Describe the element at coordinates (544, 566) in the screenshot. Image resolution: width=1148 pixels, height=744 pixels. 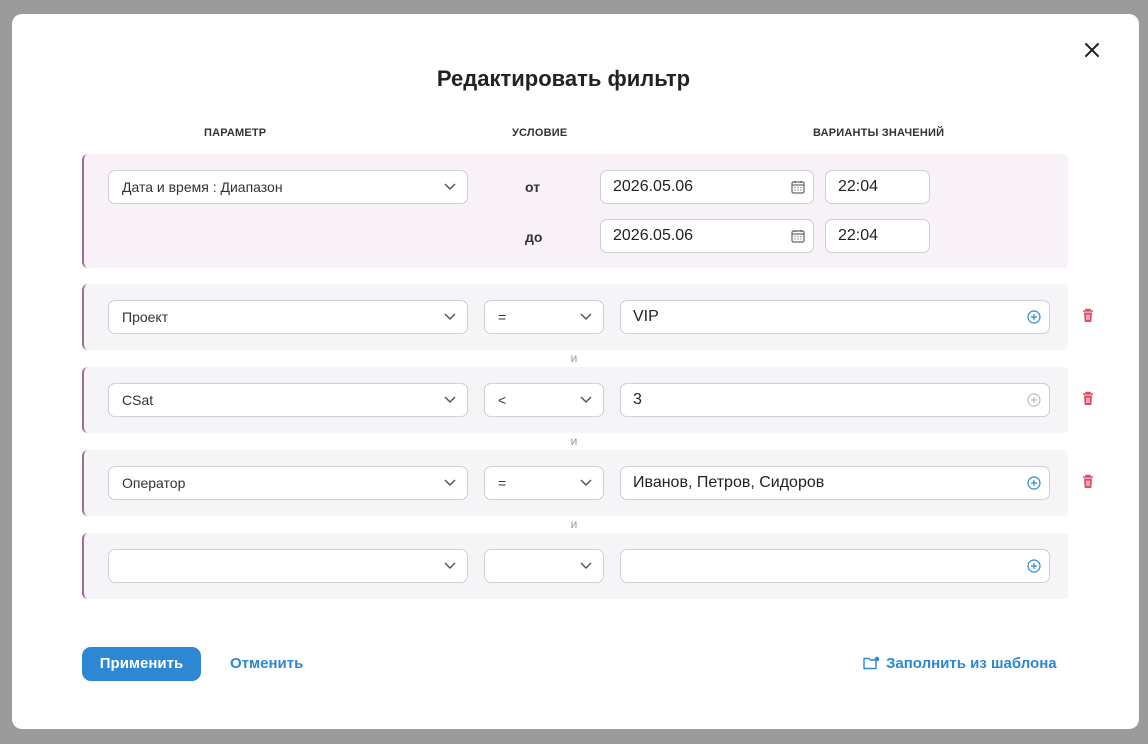
I see `condition-select` at that location.